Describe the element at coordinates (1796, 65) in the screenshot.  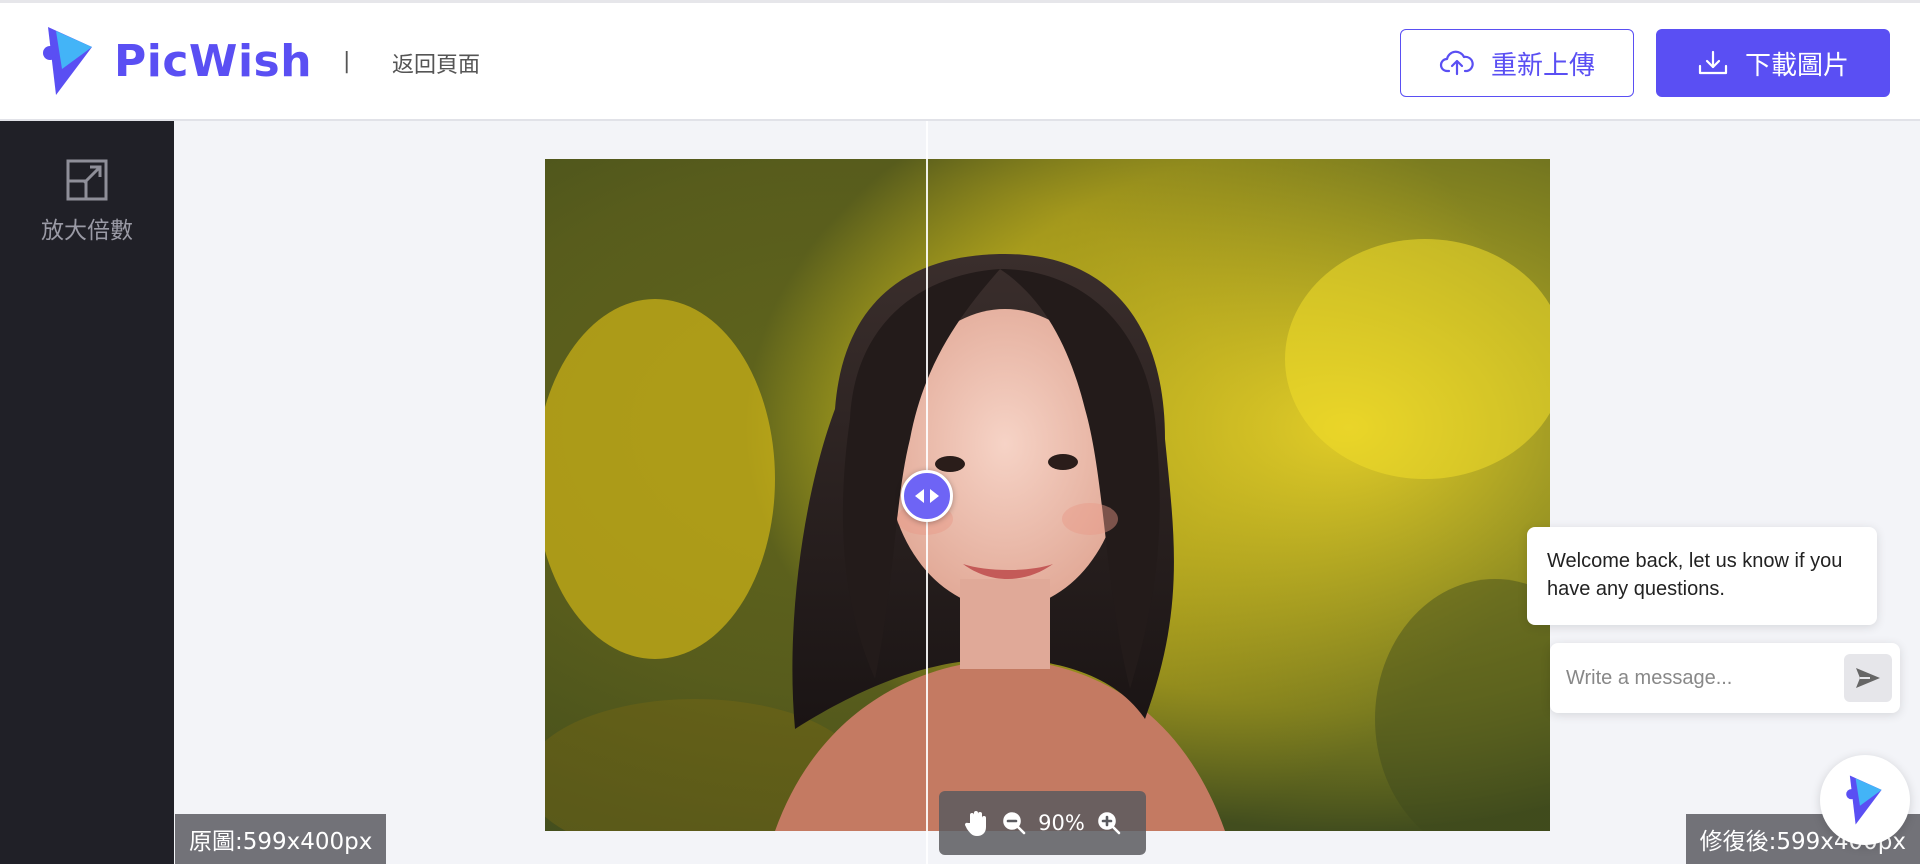
I see `download-label: 下載圖片` at that location.